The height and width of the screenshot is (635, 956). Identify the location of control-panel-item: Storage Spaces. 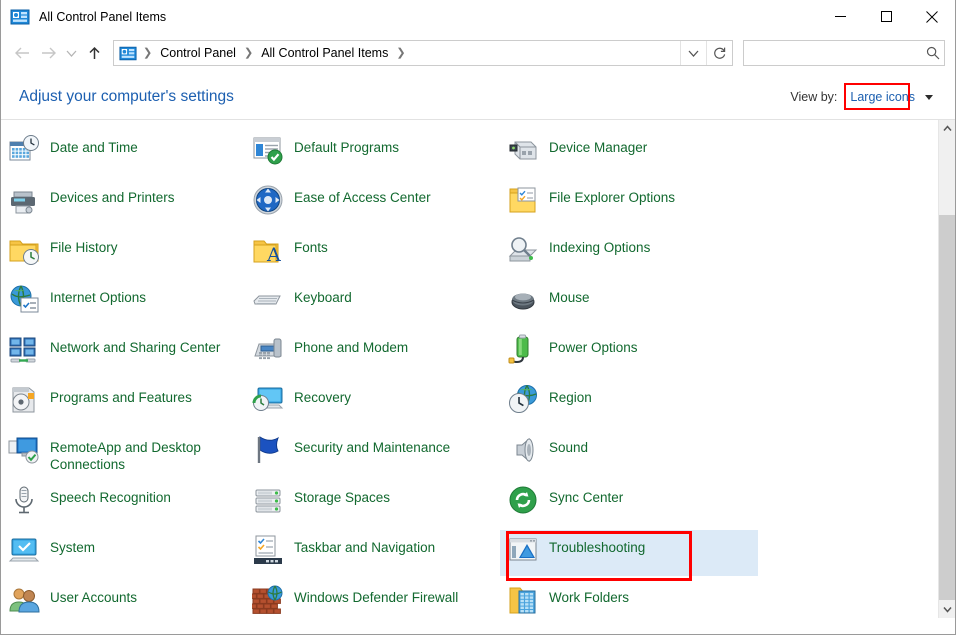
(367, 503).